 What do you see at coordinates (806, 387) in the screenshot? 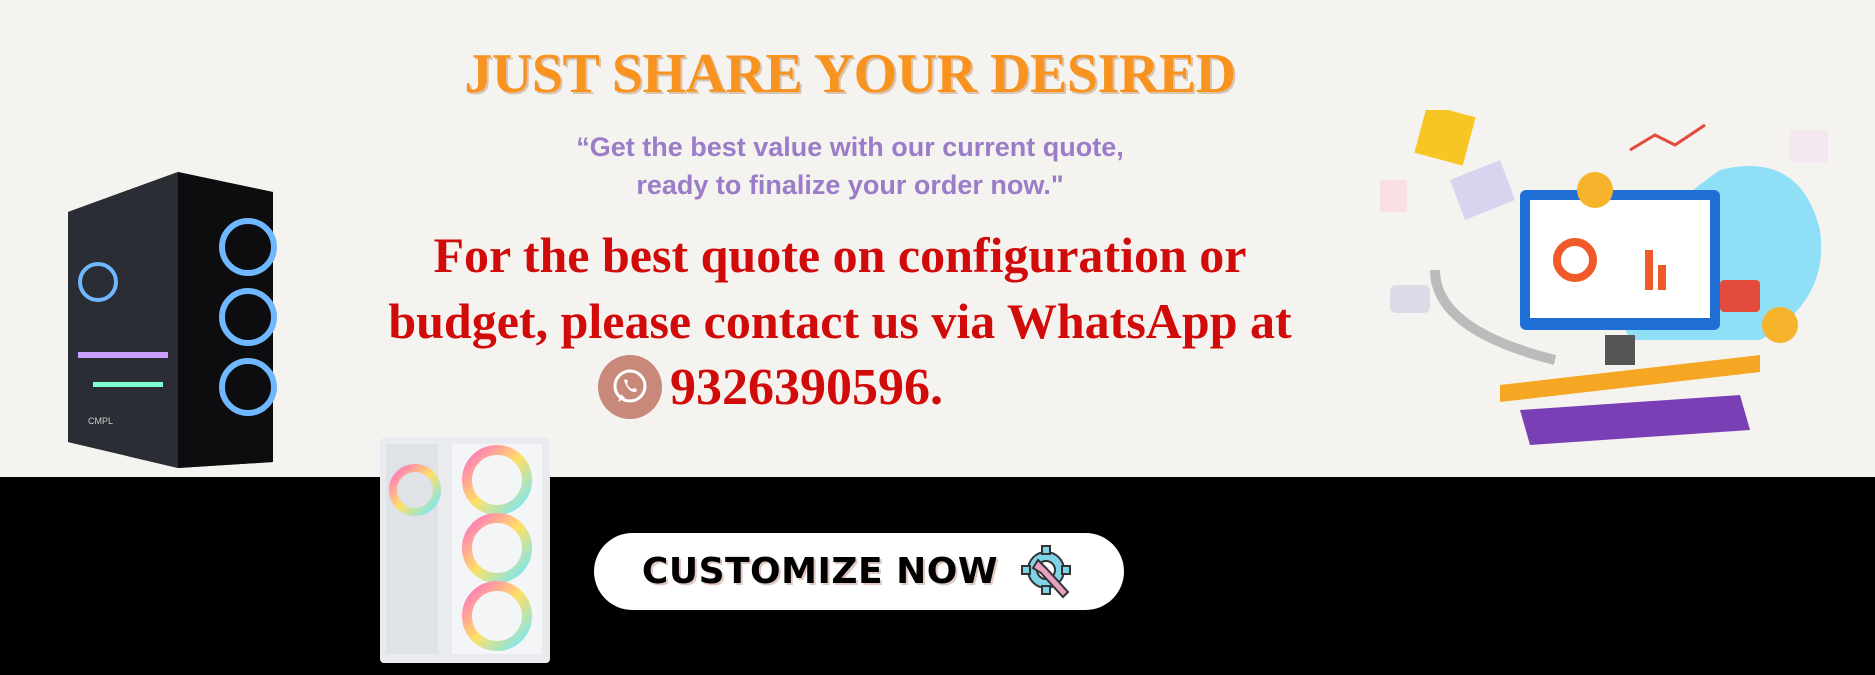
I see `phone-number: 9326390596.` at bounding box center [806, 387].